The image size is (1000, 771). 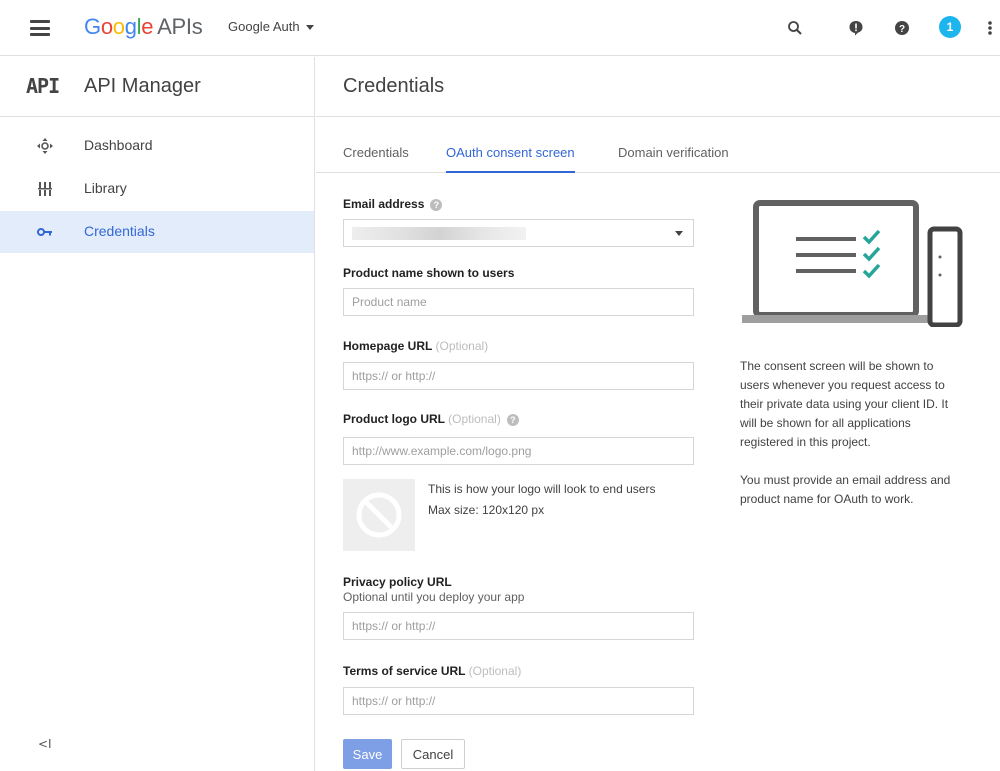 I want to click on sidebar-item-dashboard: Dashboard, so click(x=157, y=146).